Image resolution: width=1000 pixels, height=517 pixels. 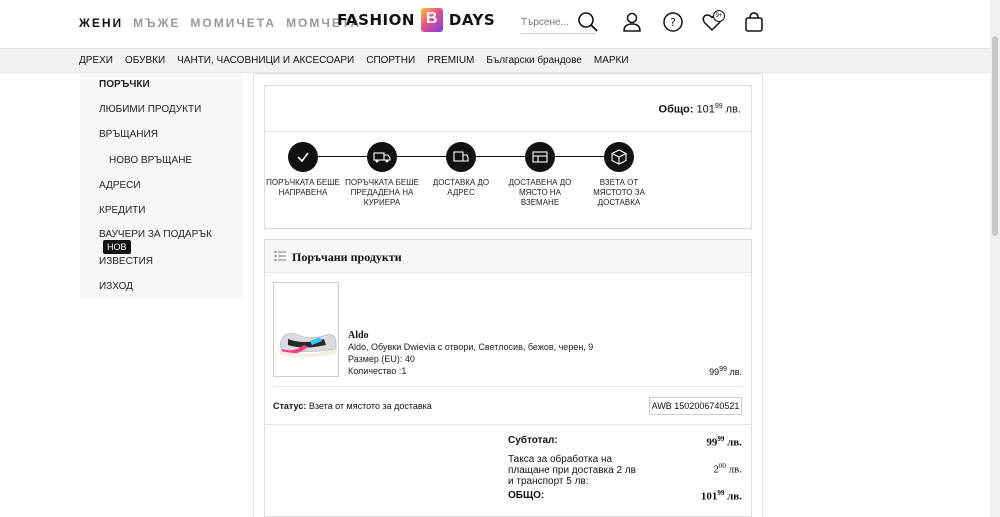 What do you see at coordinates (358, 335) in the screenshot?
I see `product-brand: Aldo` at bounding box center [358, 335].